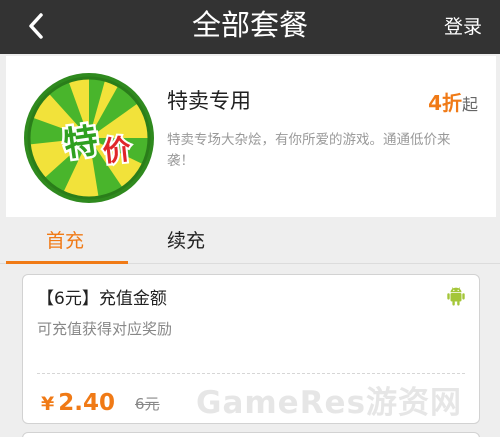  I want to click on currency-symbol: ¥, so click(48, 404).